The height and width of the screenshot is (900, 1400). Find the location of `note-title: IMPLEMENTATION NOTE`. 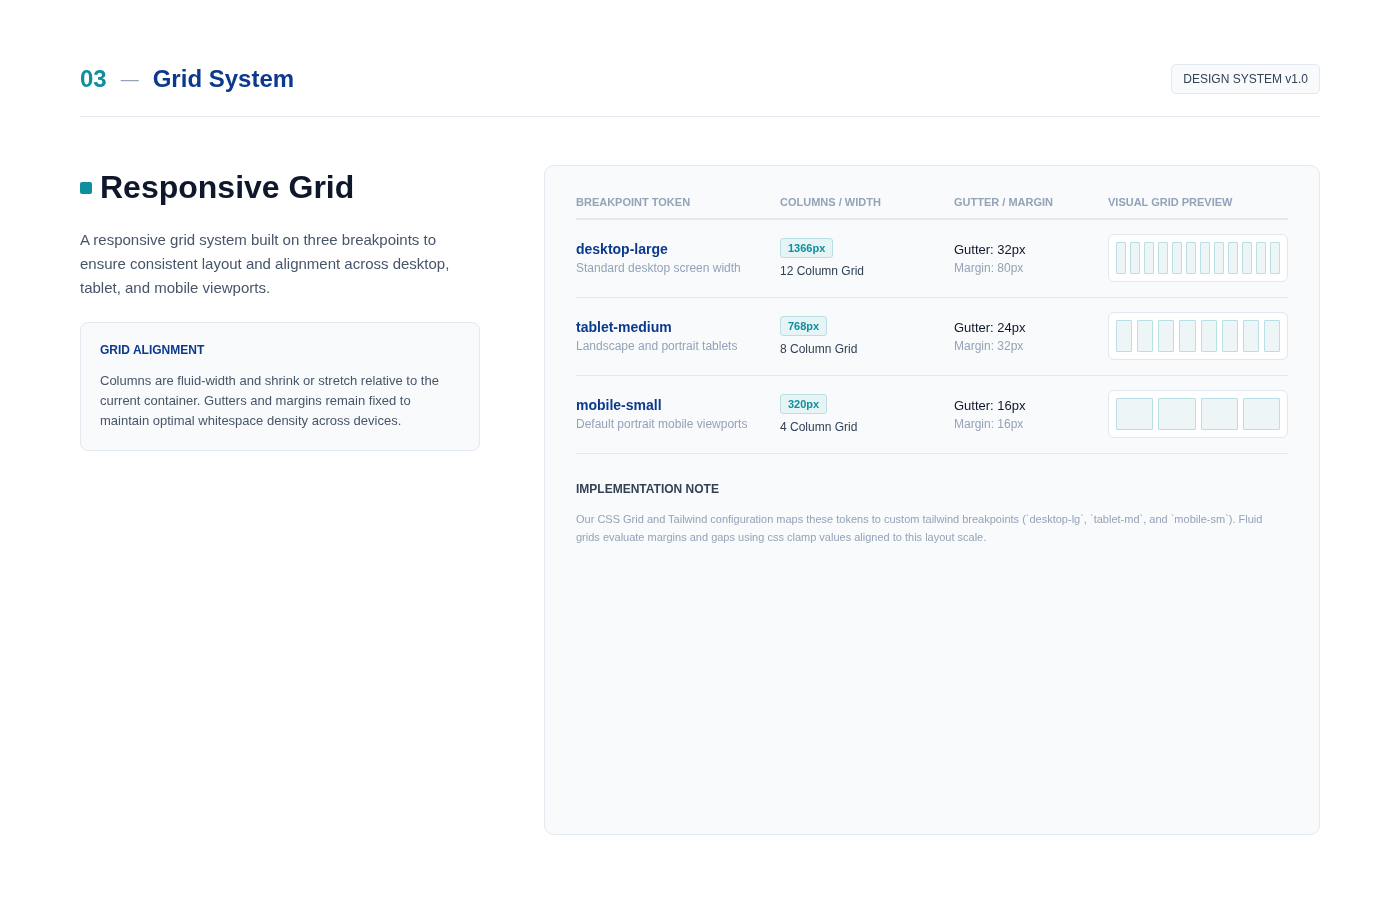

note-title: IMPLEMENTATION NOTE is located at coordinates (648, 489).